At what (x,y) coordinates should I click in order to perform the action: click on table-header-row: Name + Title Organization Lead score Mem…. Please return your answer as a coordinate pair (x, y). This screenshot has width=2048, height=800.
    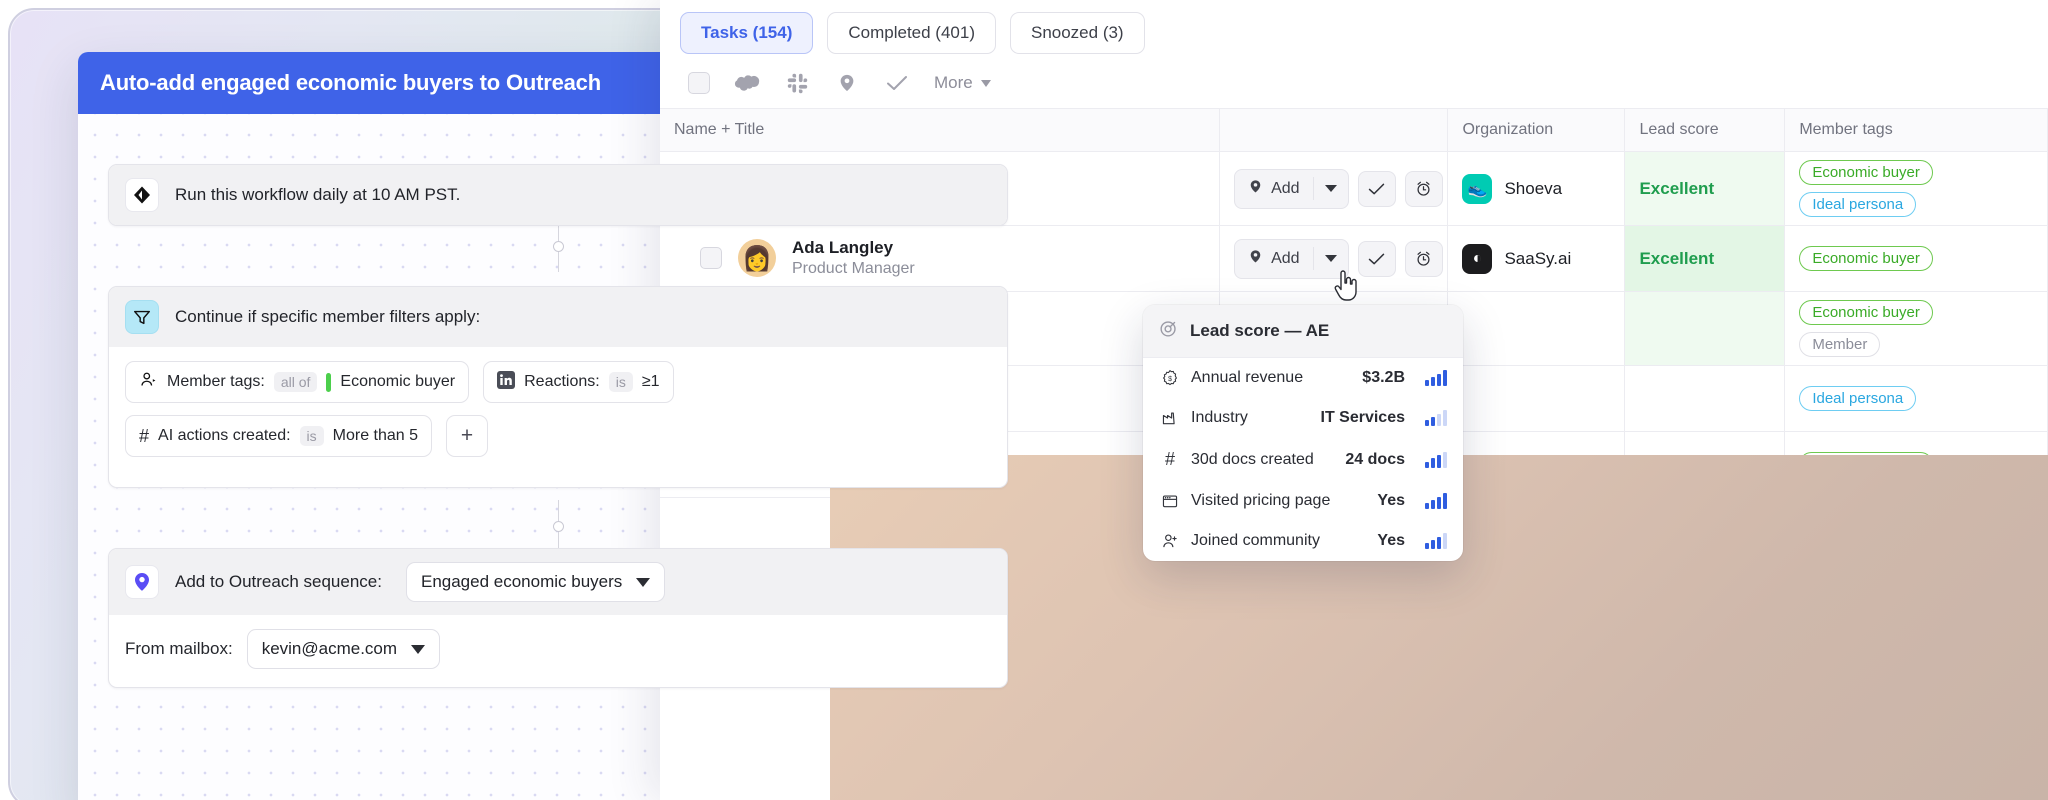
    Looking at the image, I should click on (1354, 130).